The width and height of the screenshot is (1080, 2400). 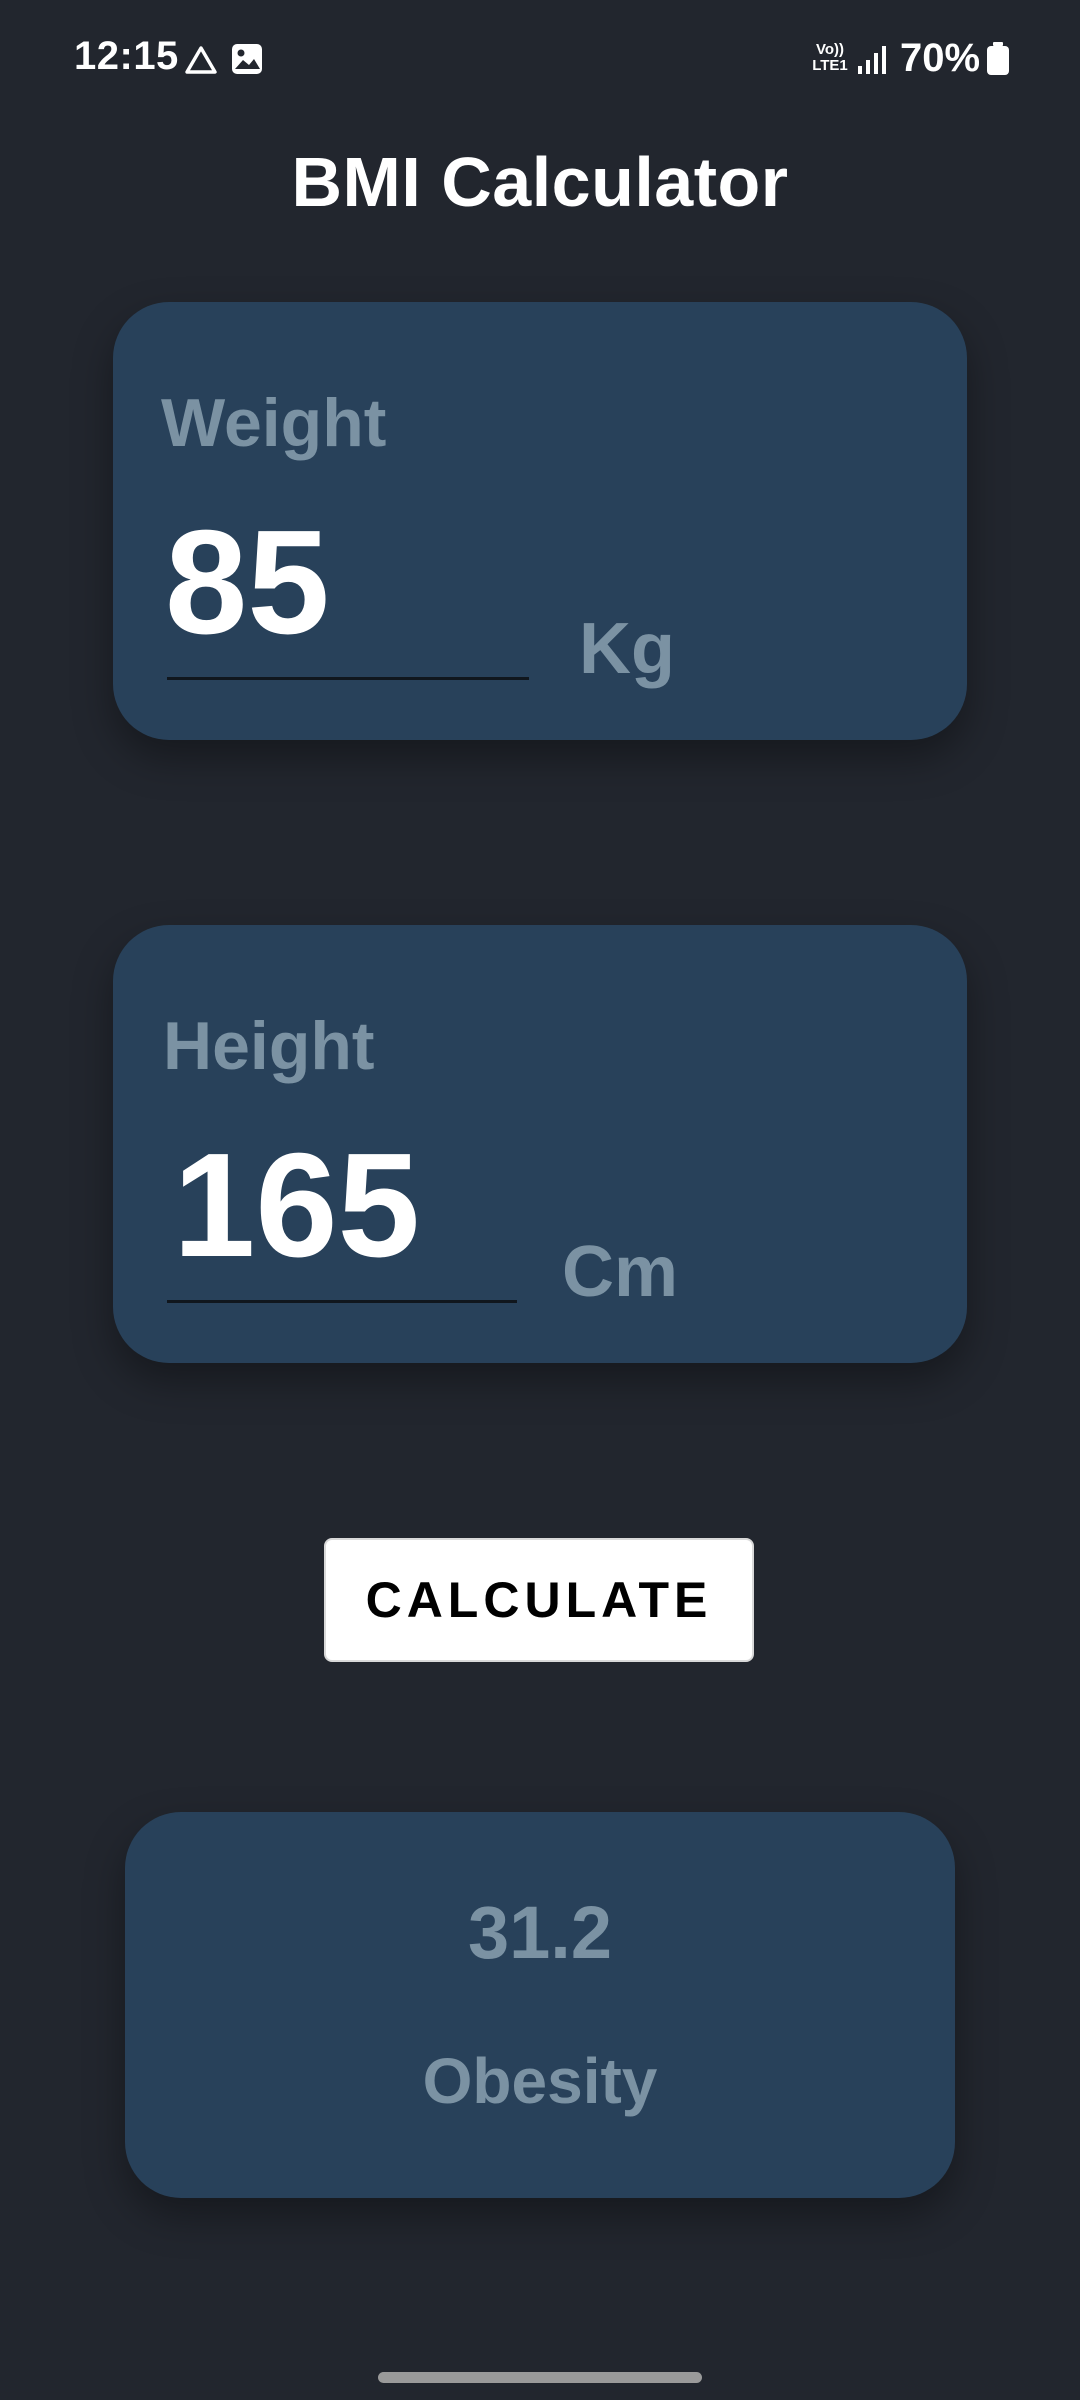 What do you see at coordinates (540, 2005) in the screenshot?
I see `result-card: 31.2 Obesity` at bounding box center [540, 2005].